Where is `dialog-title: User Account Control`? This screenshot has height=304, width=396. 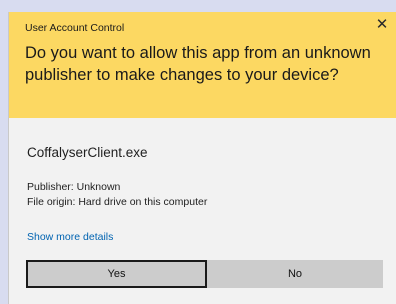 dialog-title: User Account Control is located at coordinates (75, 28).